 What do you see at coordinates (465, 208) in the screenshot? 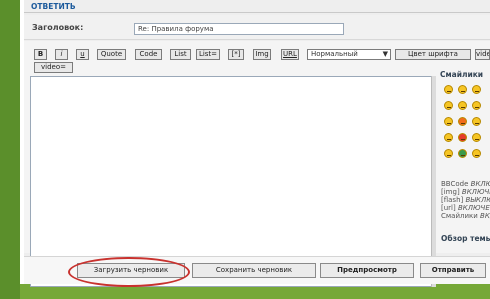
I see `bbinfo-line: [url] ВКЛЮЧЕН` at bounding box center [465, 208].